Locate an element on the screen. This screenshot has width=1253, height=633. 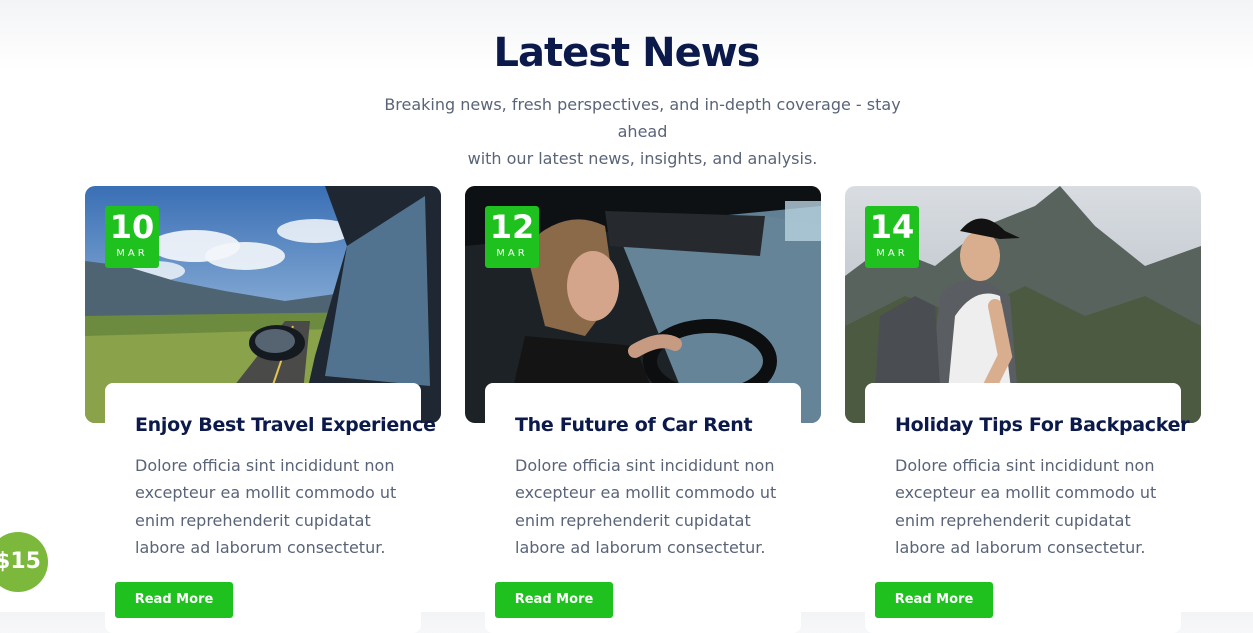
date-day: 10 is located at coordinates (132, 227).